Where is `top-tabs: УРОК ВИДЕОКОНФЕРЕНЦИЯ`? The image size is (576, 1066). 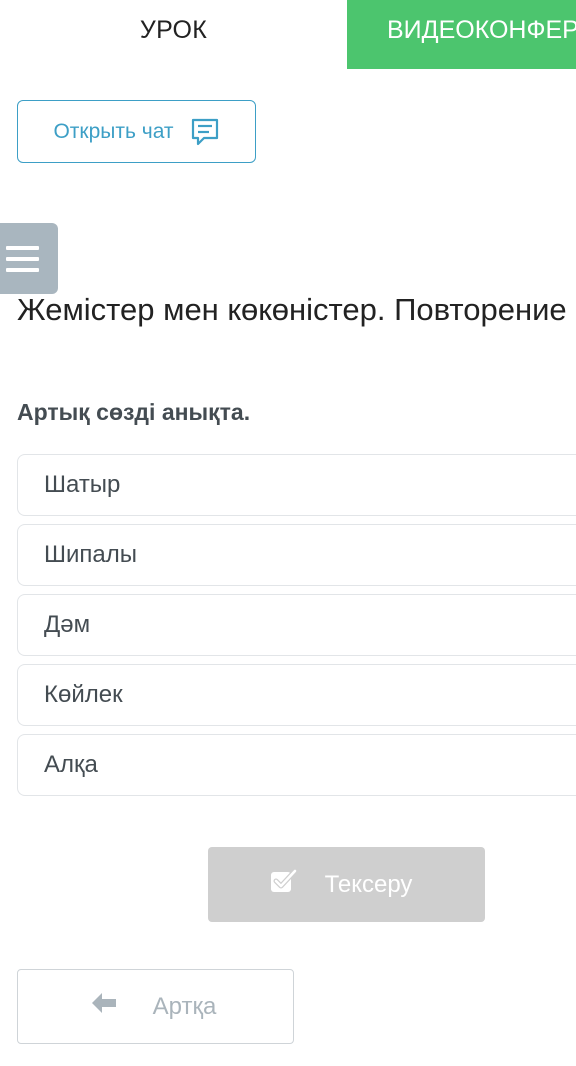 top-tabs: УРОК ВИДЕОКОНФЕРЕНЦИЯ is located at coordinates (288, 34).